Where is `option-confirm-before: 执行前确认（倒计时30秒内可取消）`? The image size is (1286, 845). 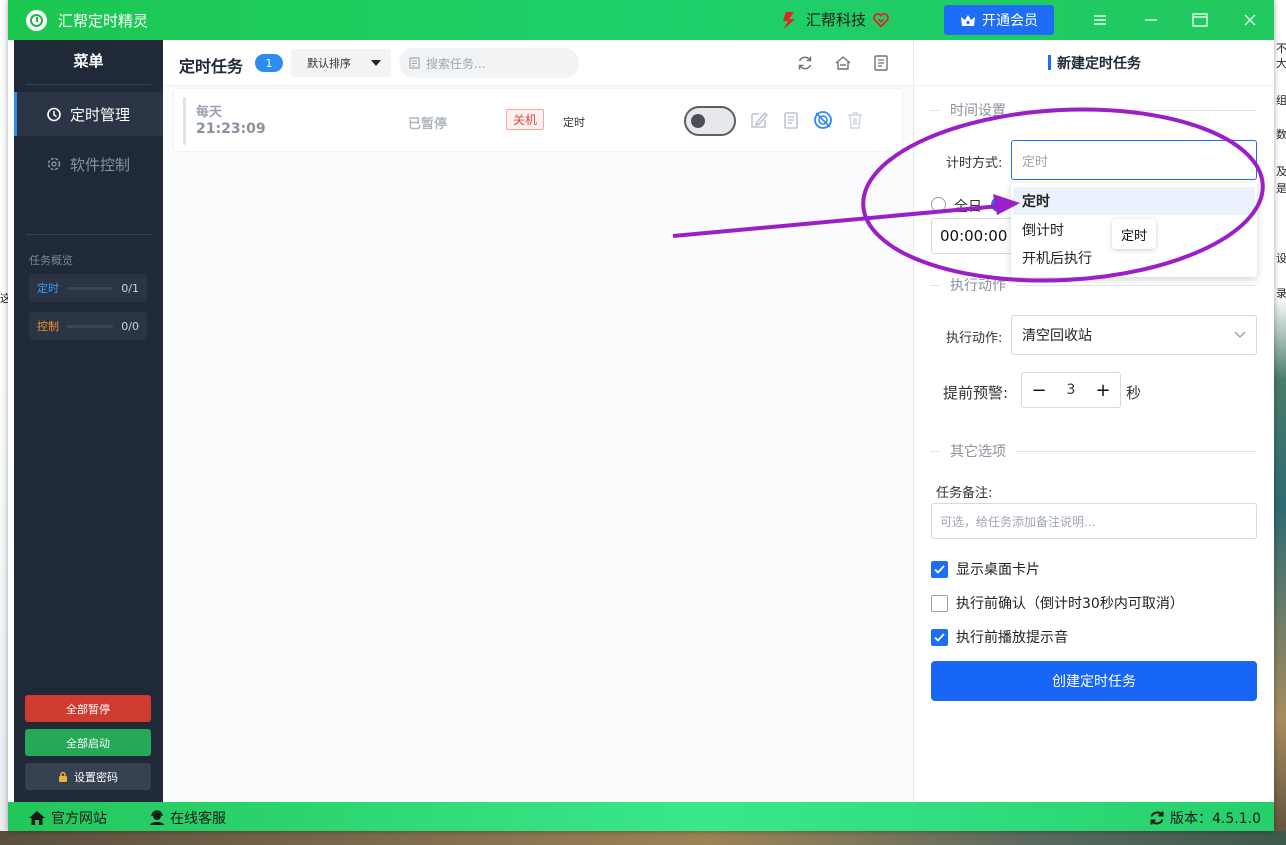 option-confirm-before: 执行前确认（倒计时30秒内可取消） is located at coordinates (1057, 603).